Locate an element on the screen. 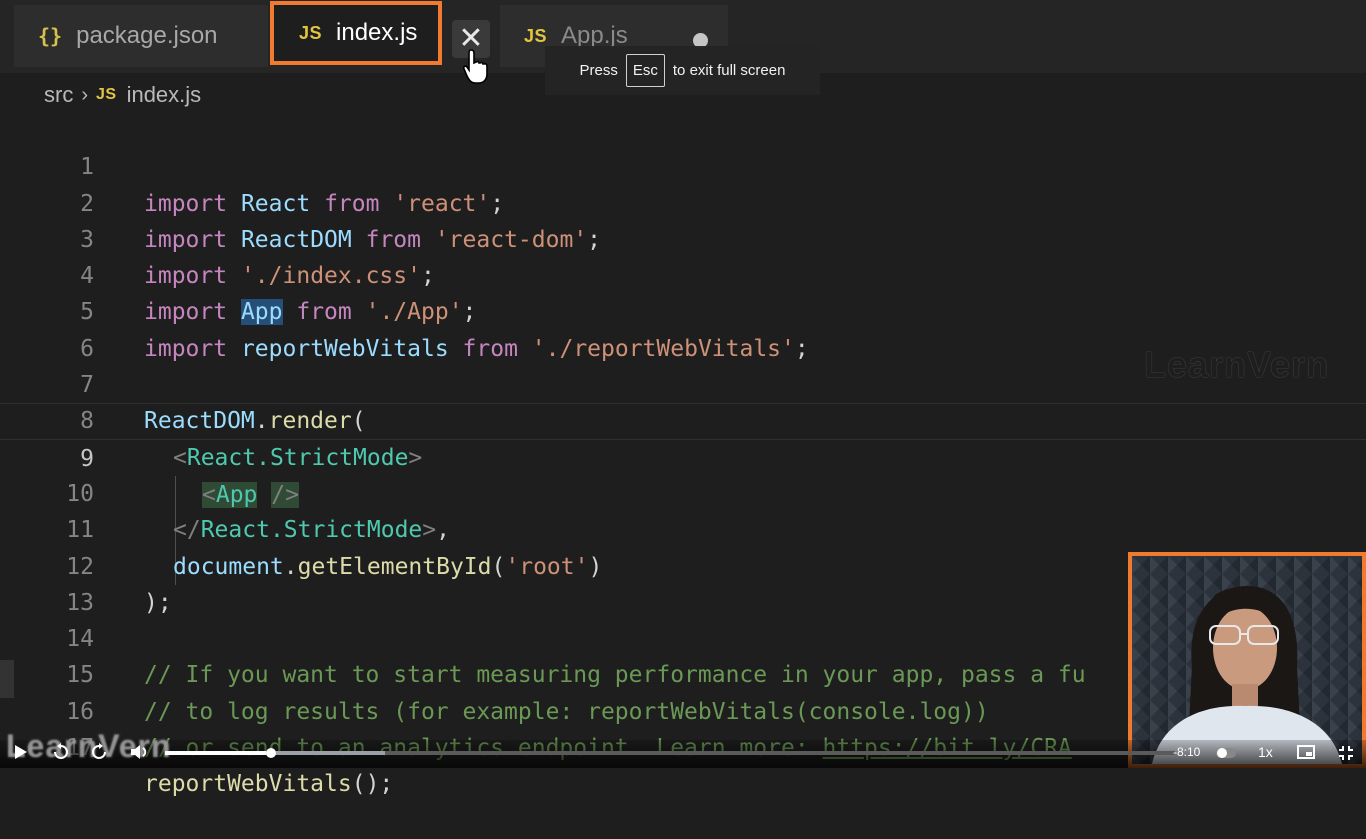 The width and height of the screenshot is (1366, 839). gutter-marker is located at coordinates (7, 679).